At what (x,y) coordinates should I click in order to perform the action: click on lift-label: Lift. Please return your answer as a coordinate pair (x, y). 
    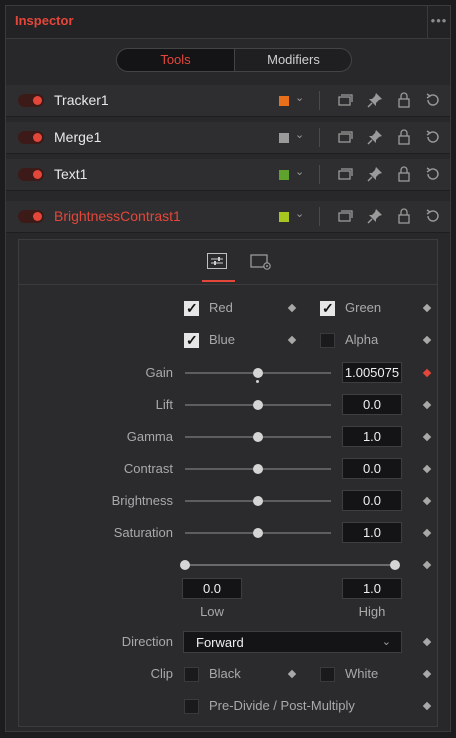
    Looking at the image, I should click on (164, 404).